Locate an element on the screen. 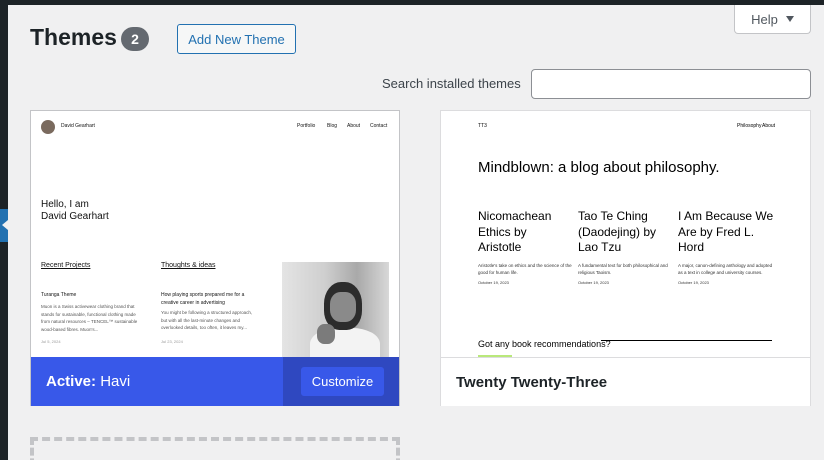  preview-book-title: Tao Te Ching (Daodejing) by Lao Tzu is located at coordinates (628, 232).